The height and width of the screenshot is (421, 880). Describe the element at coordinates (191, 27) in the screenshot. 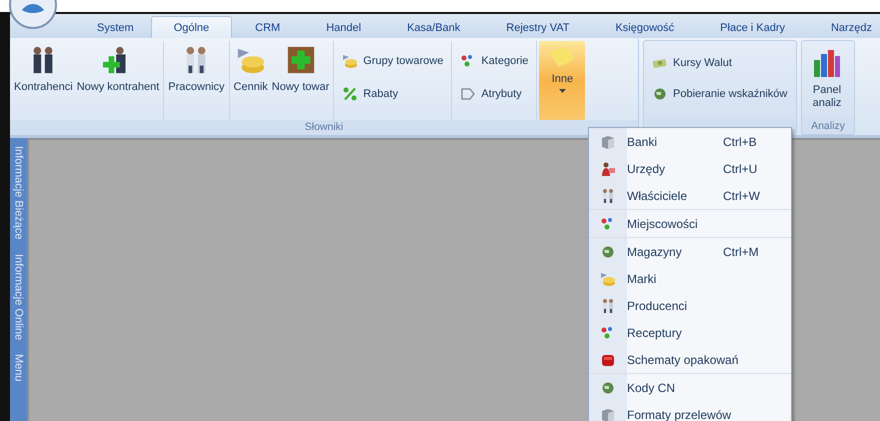

I see `ribbon-tab: Ogólne` at that location.